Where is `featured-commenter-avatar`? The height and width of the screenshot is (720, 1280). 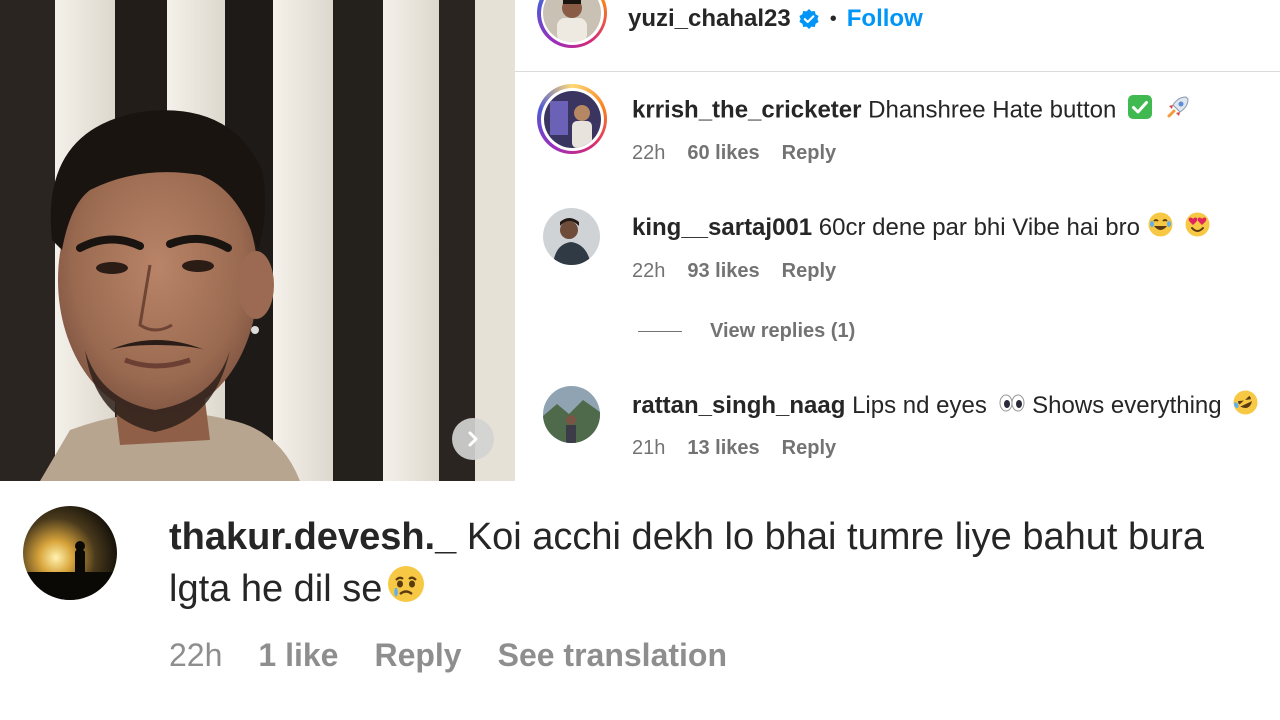 featured-commenter-avatar is located at coordinates (70, 553).